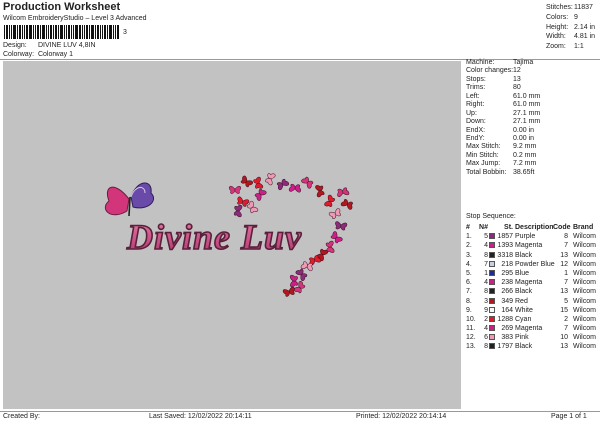 The height and width of the screenshot is (424, 600). Describe the element at coordinates (524, 138) in the screenshot. I see `info-value: 0.00 in` at that location.